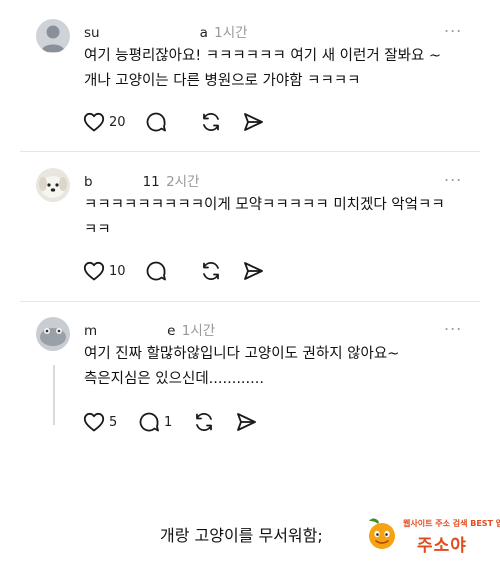 This screenshot has height=561, width=500. I want to click on reply-button: 1, so click(155, 422).